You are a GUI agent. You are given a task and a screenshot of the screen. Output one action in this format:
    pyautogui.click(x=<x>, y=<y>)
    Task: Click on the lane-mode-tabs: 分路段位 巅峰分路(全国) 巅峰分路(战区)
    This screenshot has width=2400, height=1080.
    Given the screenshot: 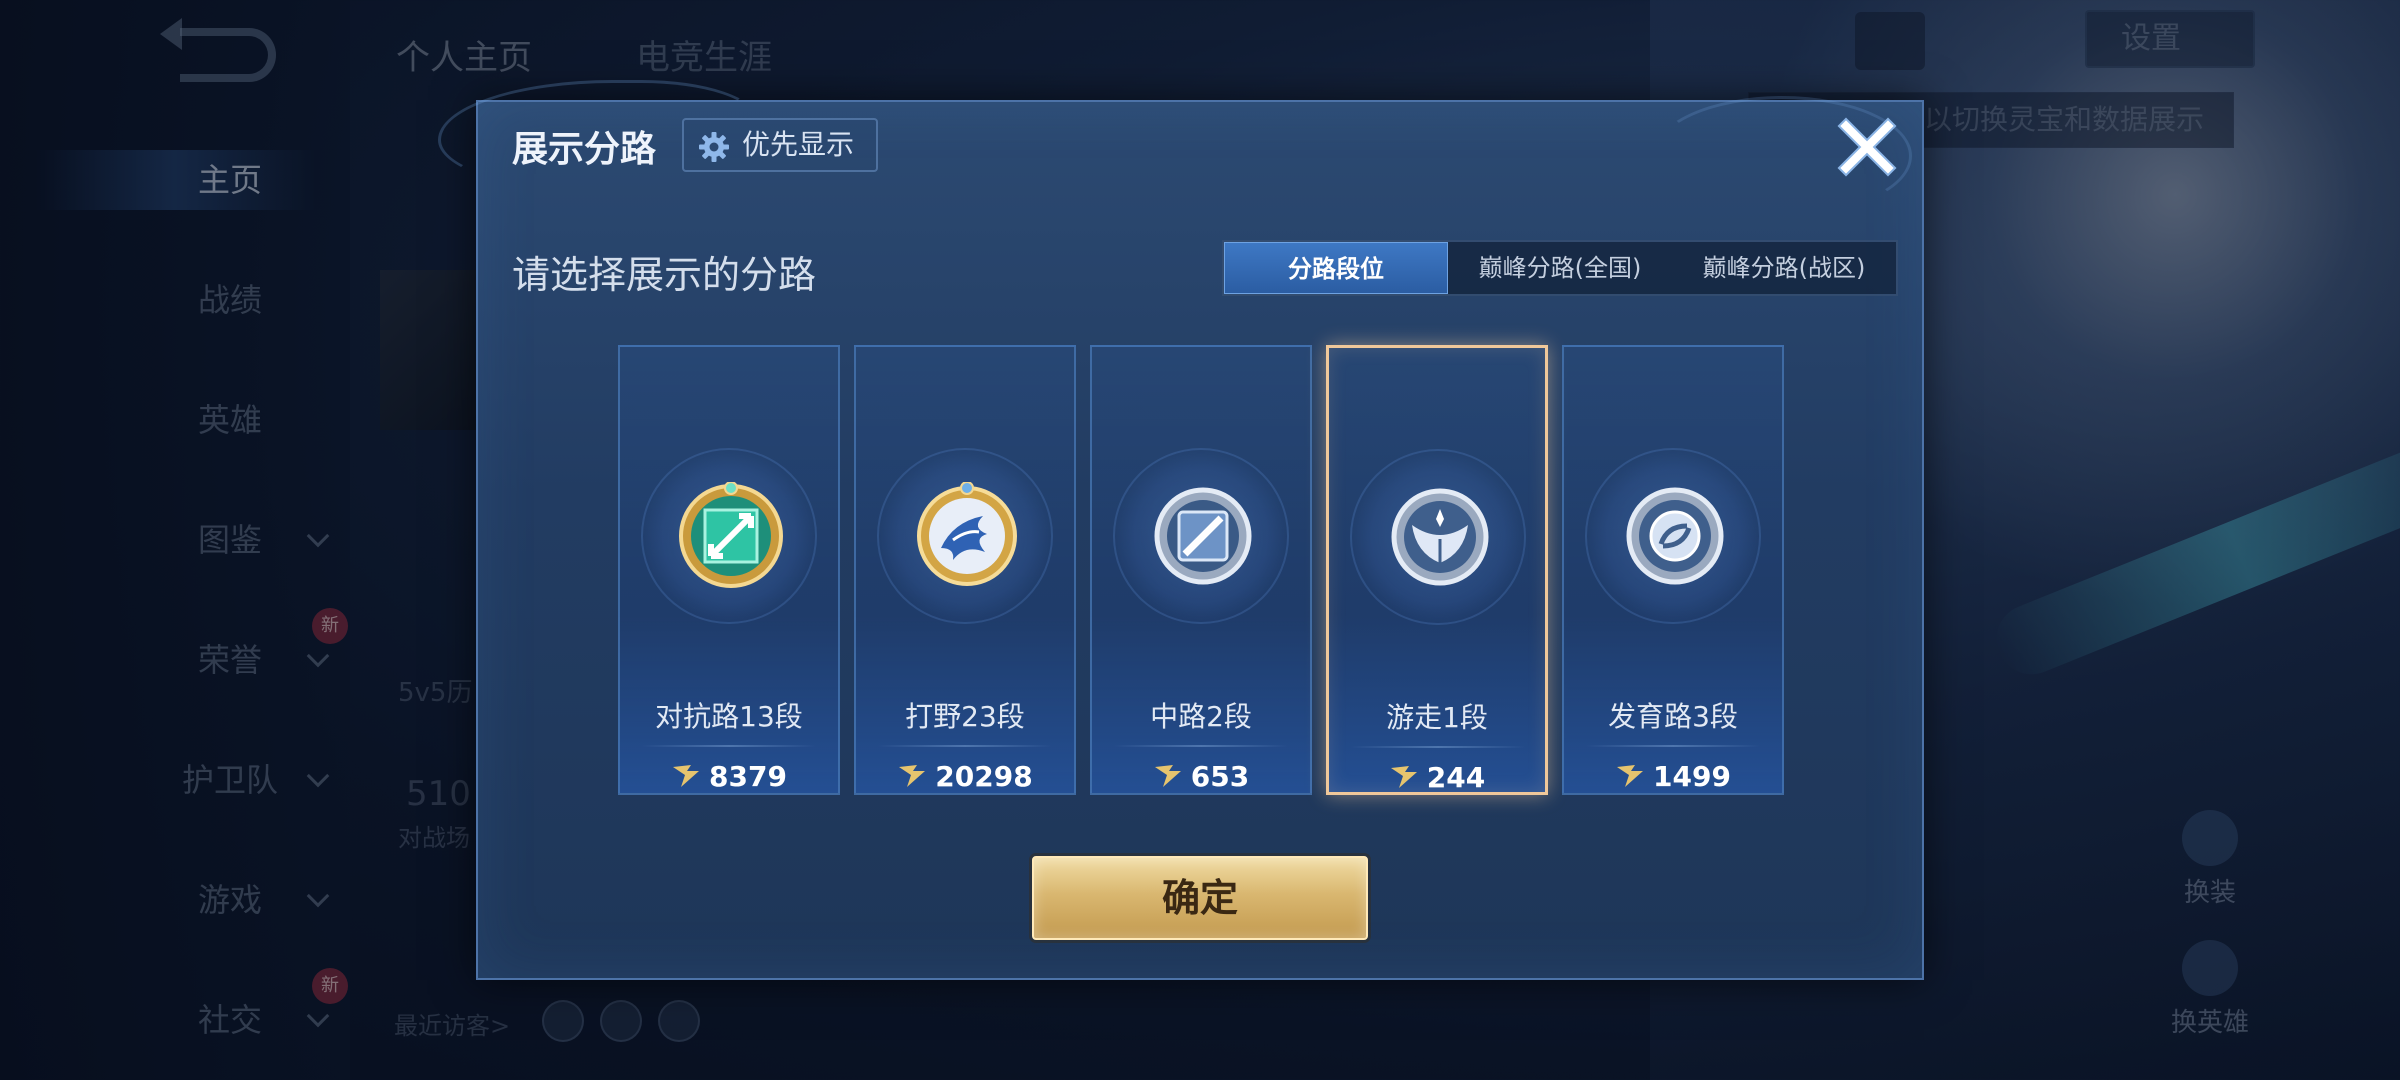 What is the action you would take?
    pyautogui.click(x=1560, y=268)
    